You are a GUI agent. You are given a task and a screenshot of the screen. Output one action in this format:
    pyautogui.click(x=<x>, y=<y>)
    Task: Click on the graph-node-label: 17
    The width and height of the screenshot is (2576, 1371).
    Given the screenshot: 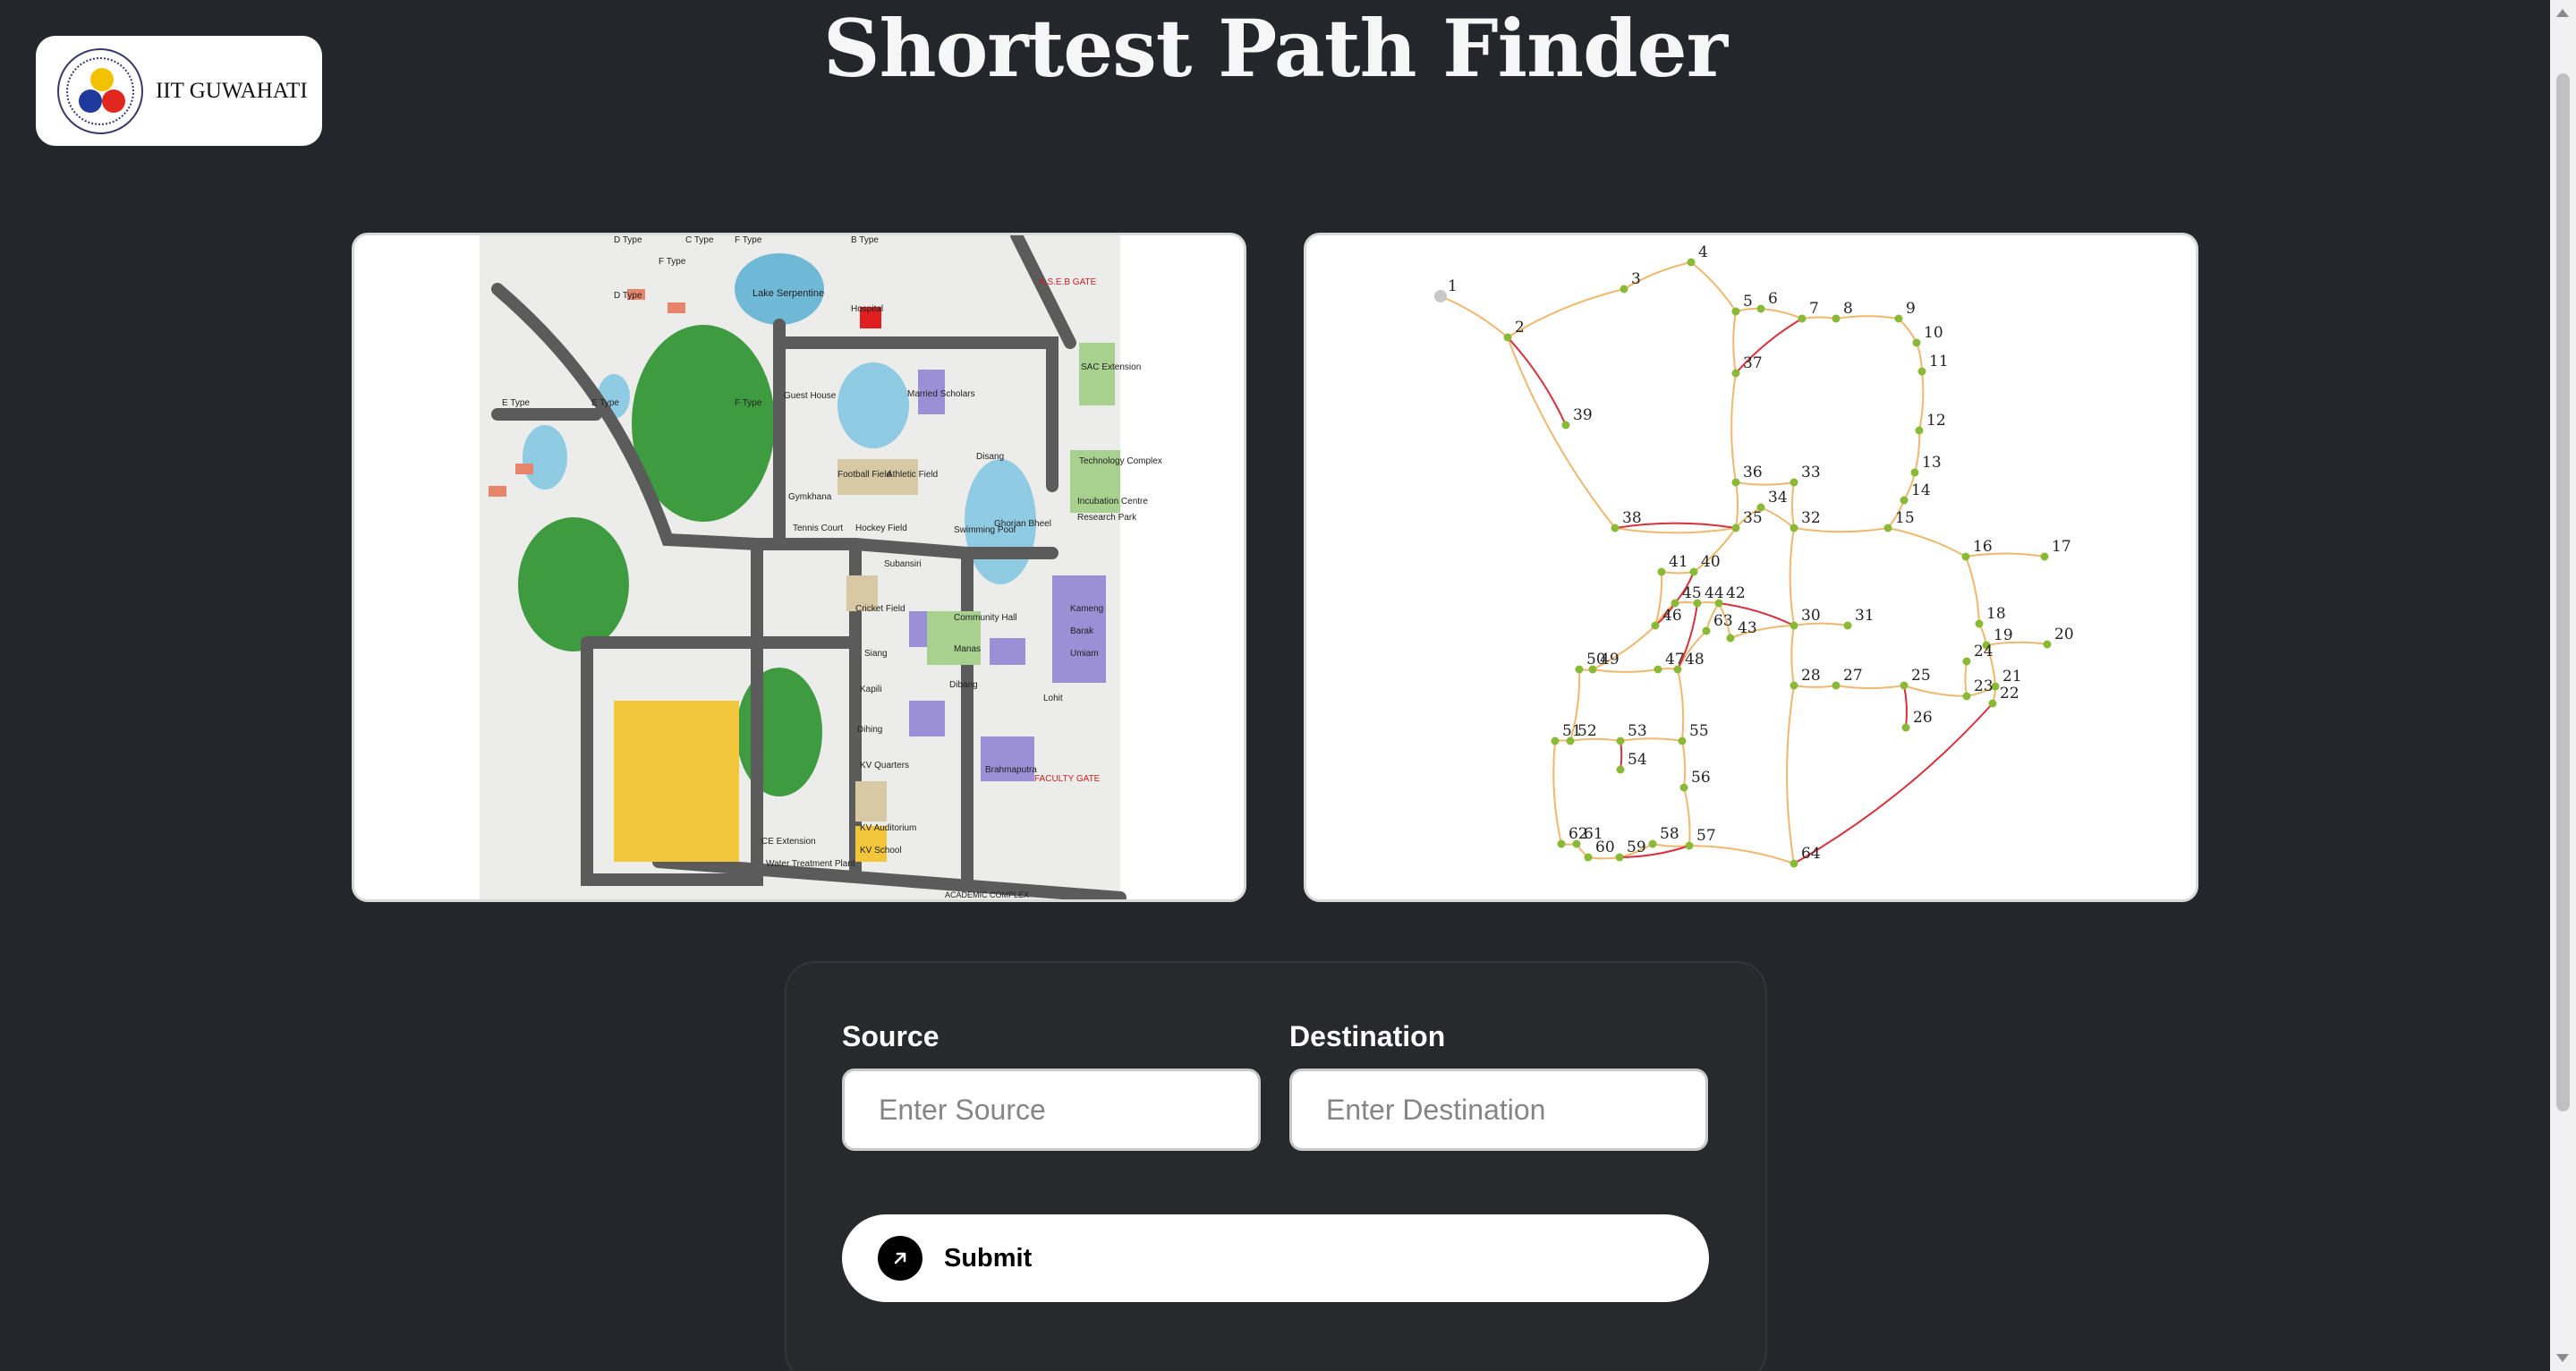 What is the action you would take?
    pyautogui.click(x=2061, y=547)
    